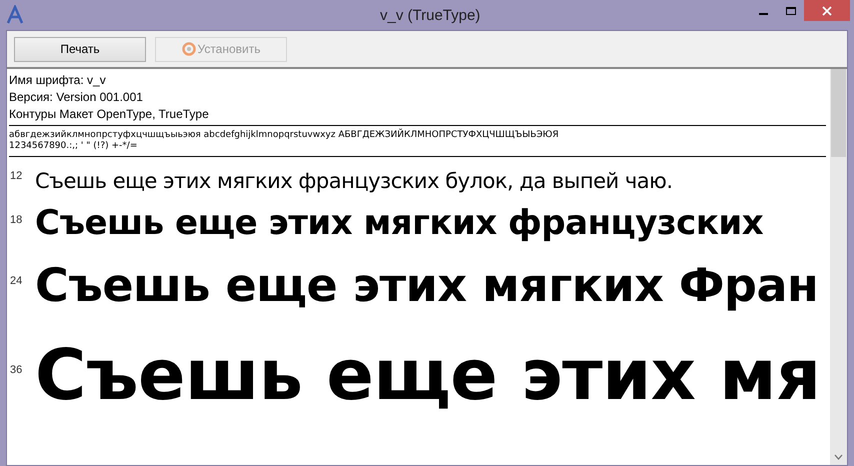 This screenshot has height=466, width=854. I want to click on sample-text: Съешь еще этих мягких французских, so click(399, 223).